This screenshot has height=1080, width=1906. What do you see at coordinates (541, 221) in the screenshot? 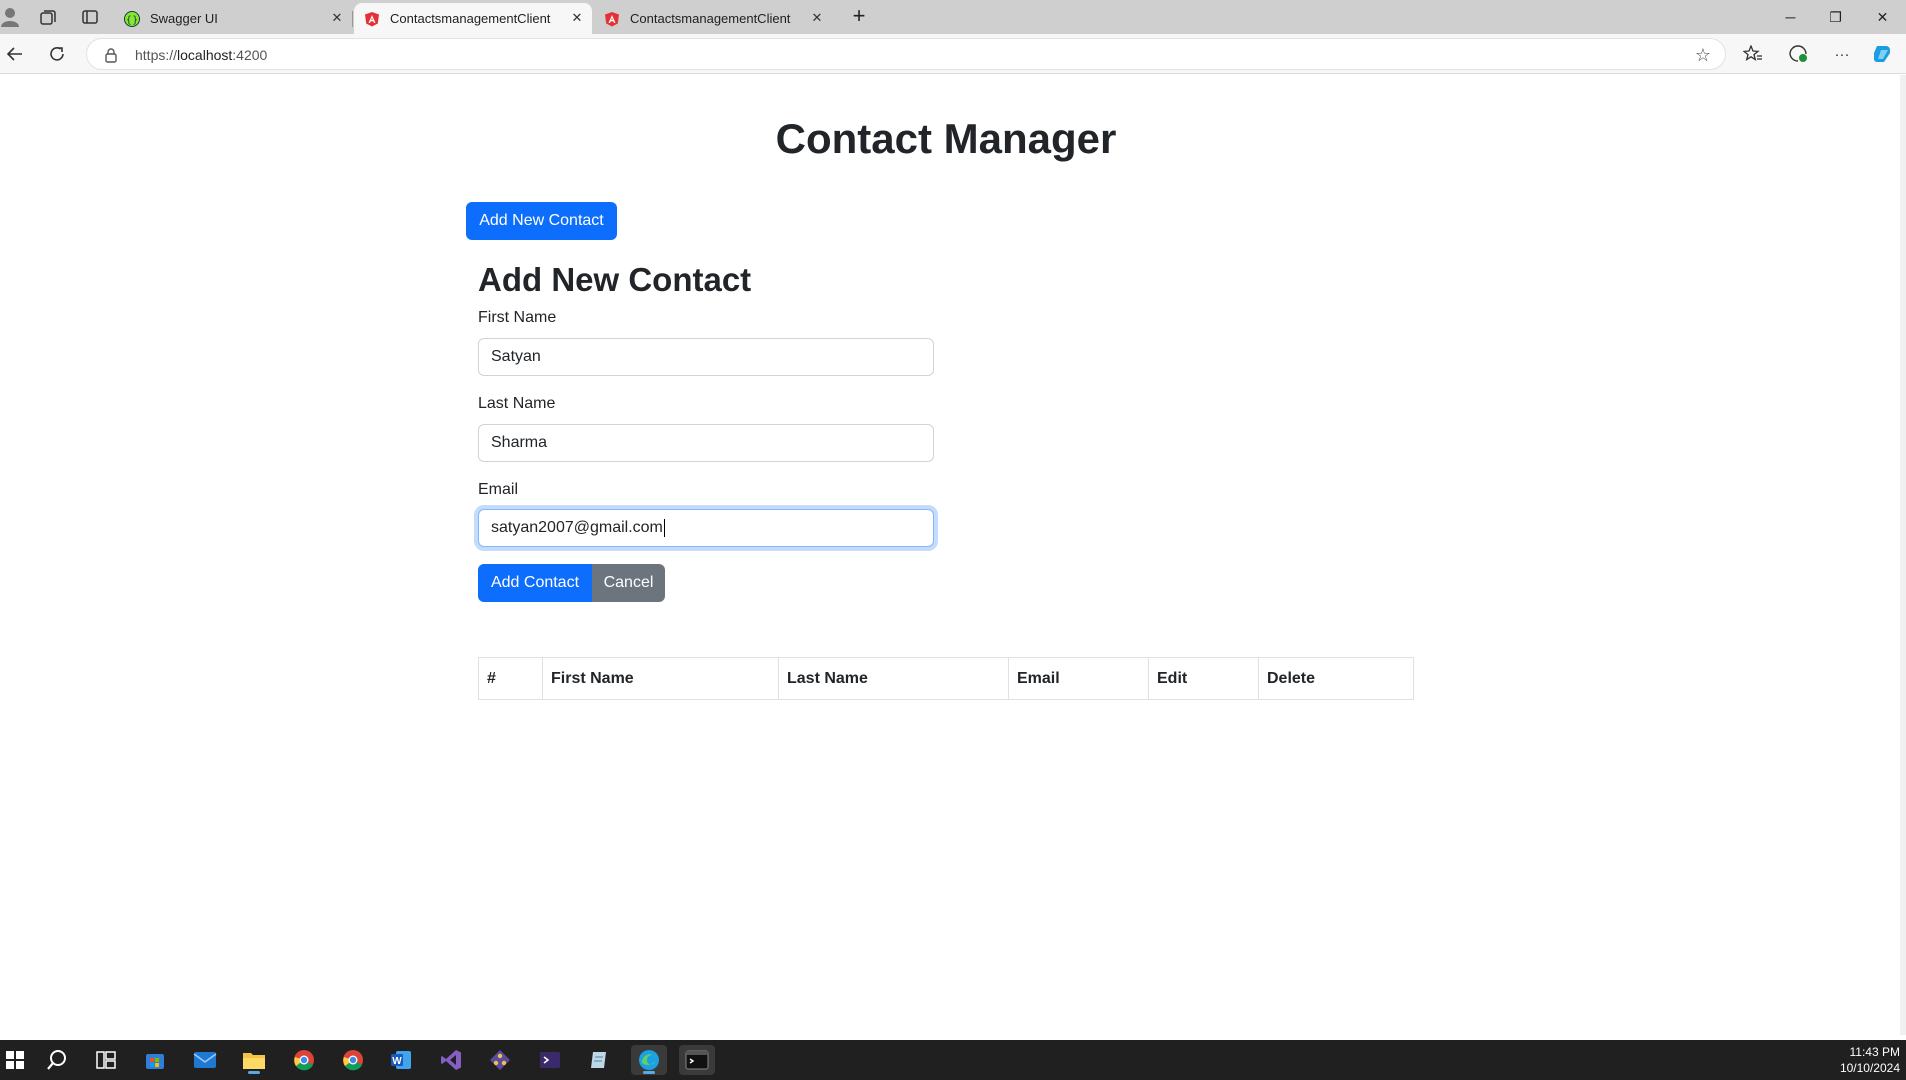
I see `add-new-contact-button: Add New Contact` at bounding box center [541, 221].